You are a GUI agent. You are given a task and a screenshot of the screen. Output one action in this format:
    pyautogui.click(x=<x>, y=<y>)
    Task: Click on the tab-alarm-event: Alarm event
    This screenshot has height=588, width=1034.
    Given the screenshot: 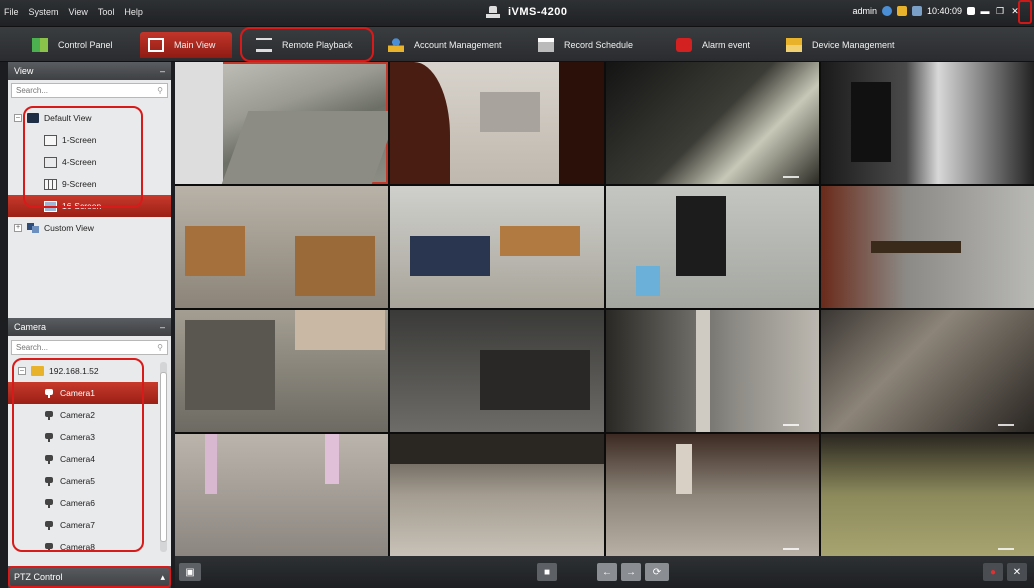 What is the action you would take?
    pyautogui.click(x=713, y=45)
    